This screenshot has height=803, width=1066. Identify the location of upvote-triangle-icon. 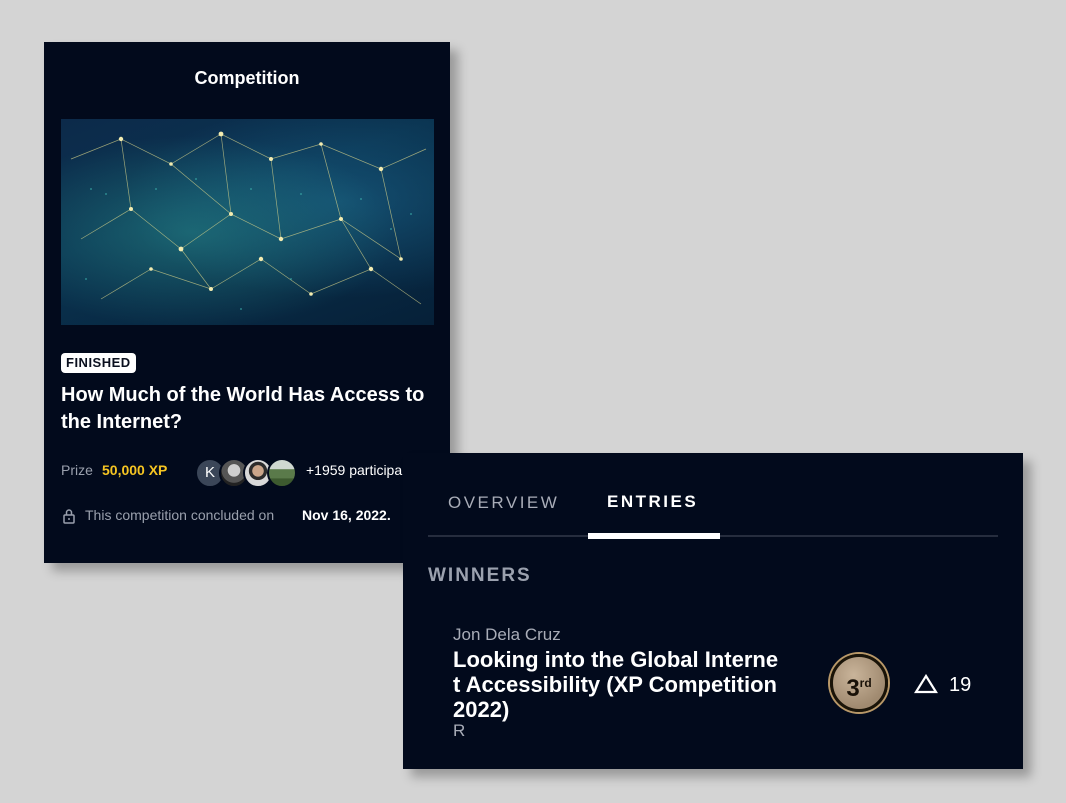
(926, 686).